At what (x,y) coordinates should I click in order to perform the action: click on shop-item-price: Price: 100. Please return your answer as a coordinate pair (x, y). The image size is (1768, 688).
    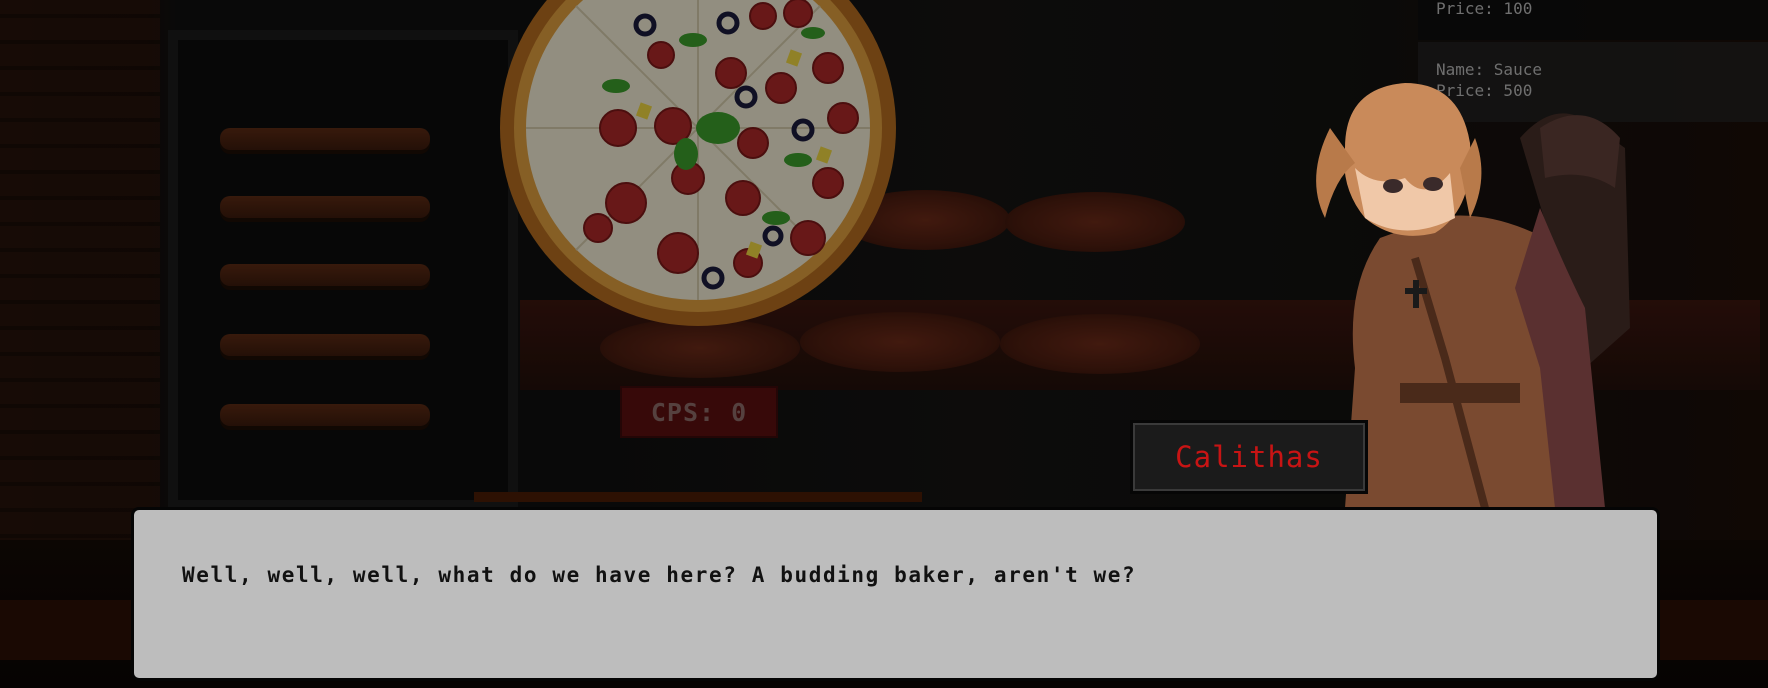
    Looking at the image, I should click on (1484, 9).